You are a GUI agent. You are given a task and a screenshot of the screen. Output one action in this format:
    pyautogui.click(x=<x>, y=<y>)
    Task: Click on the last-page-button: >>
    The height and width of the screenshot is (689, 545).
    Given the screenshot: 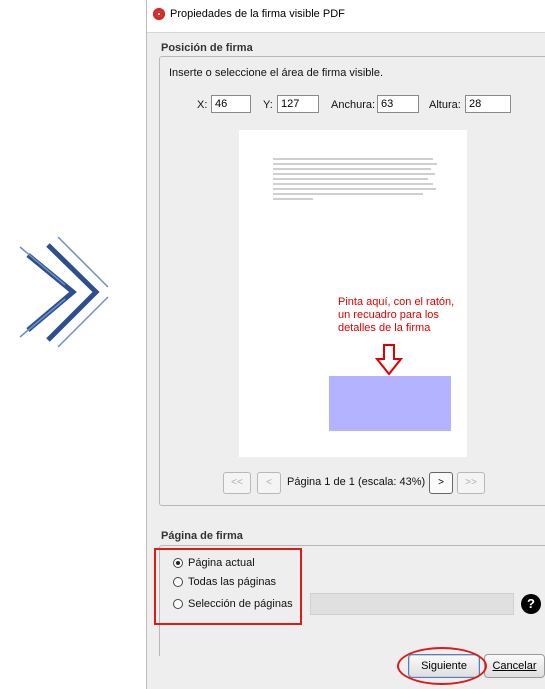 What is the action you would take?
    pyautogui.click(x=471, y=483)
    